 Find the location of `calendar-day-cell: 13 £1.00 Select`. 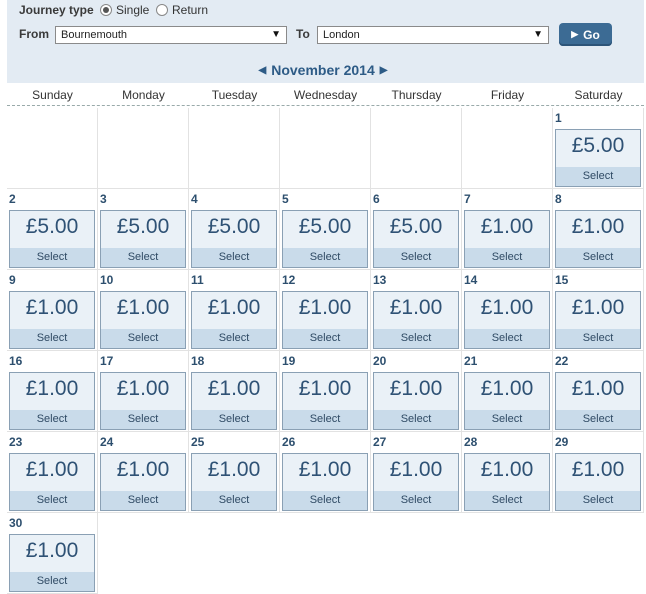

calendar-day-cell: 13 £1.00 Select is located at coordinates (416, 310).